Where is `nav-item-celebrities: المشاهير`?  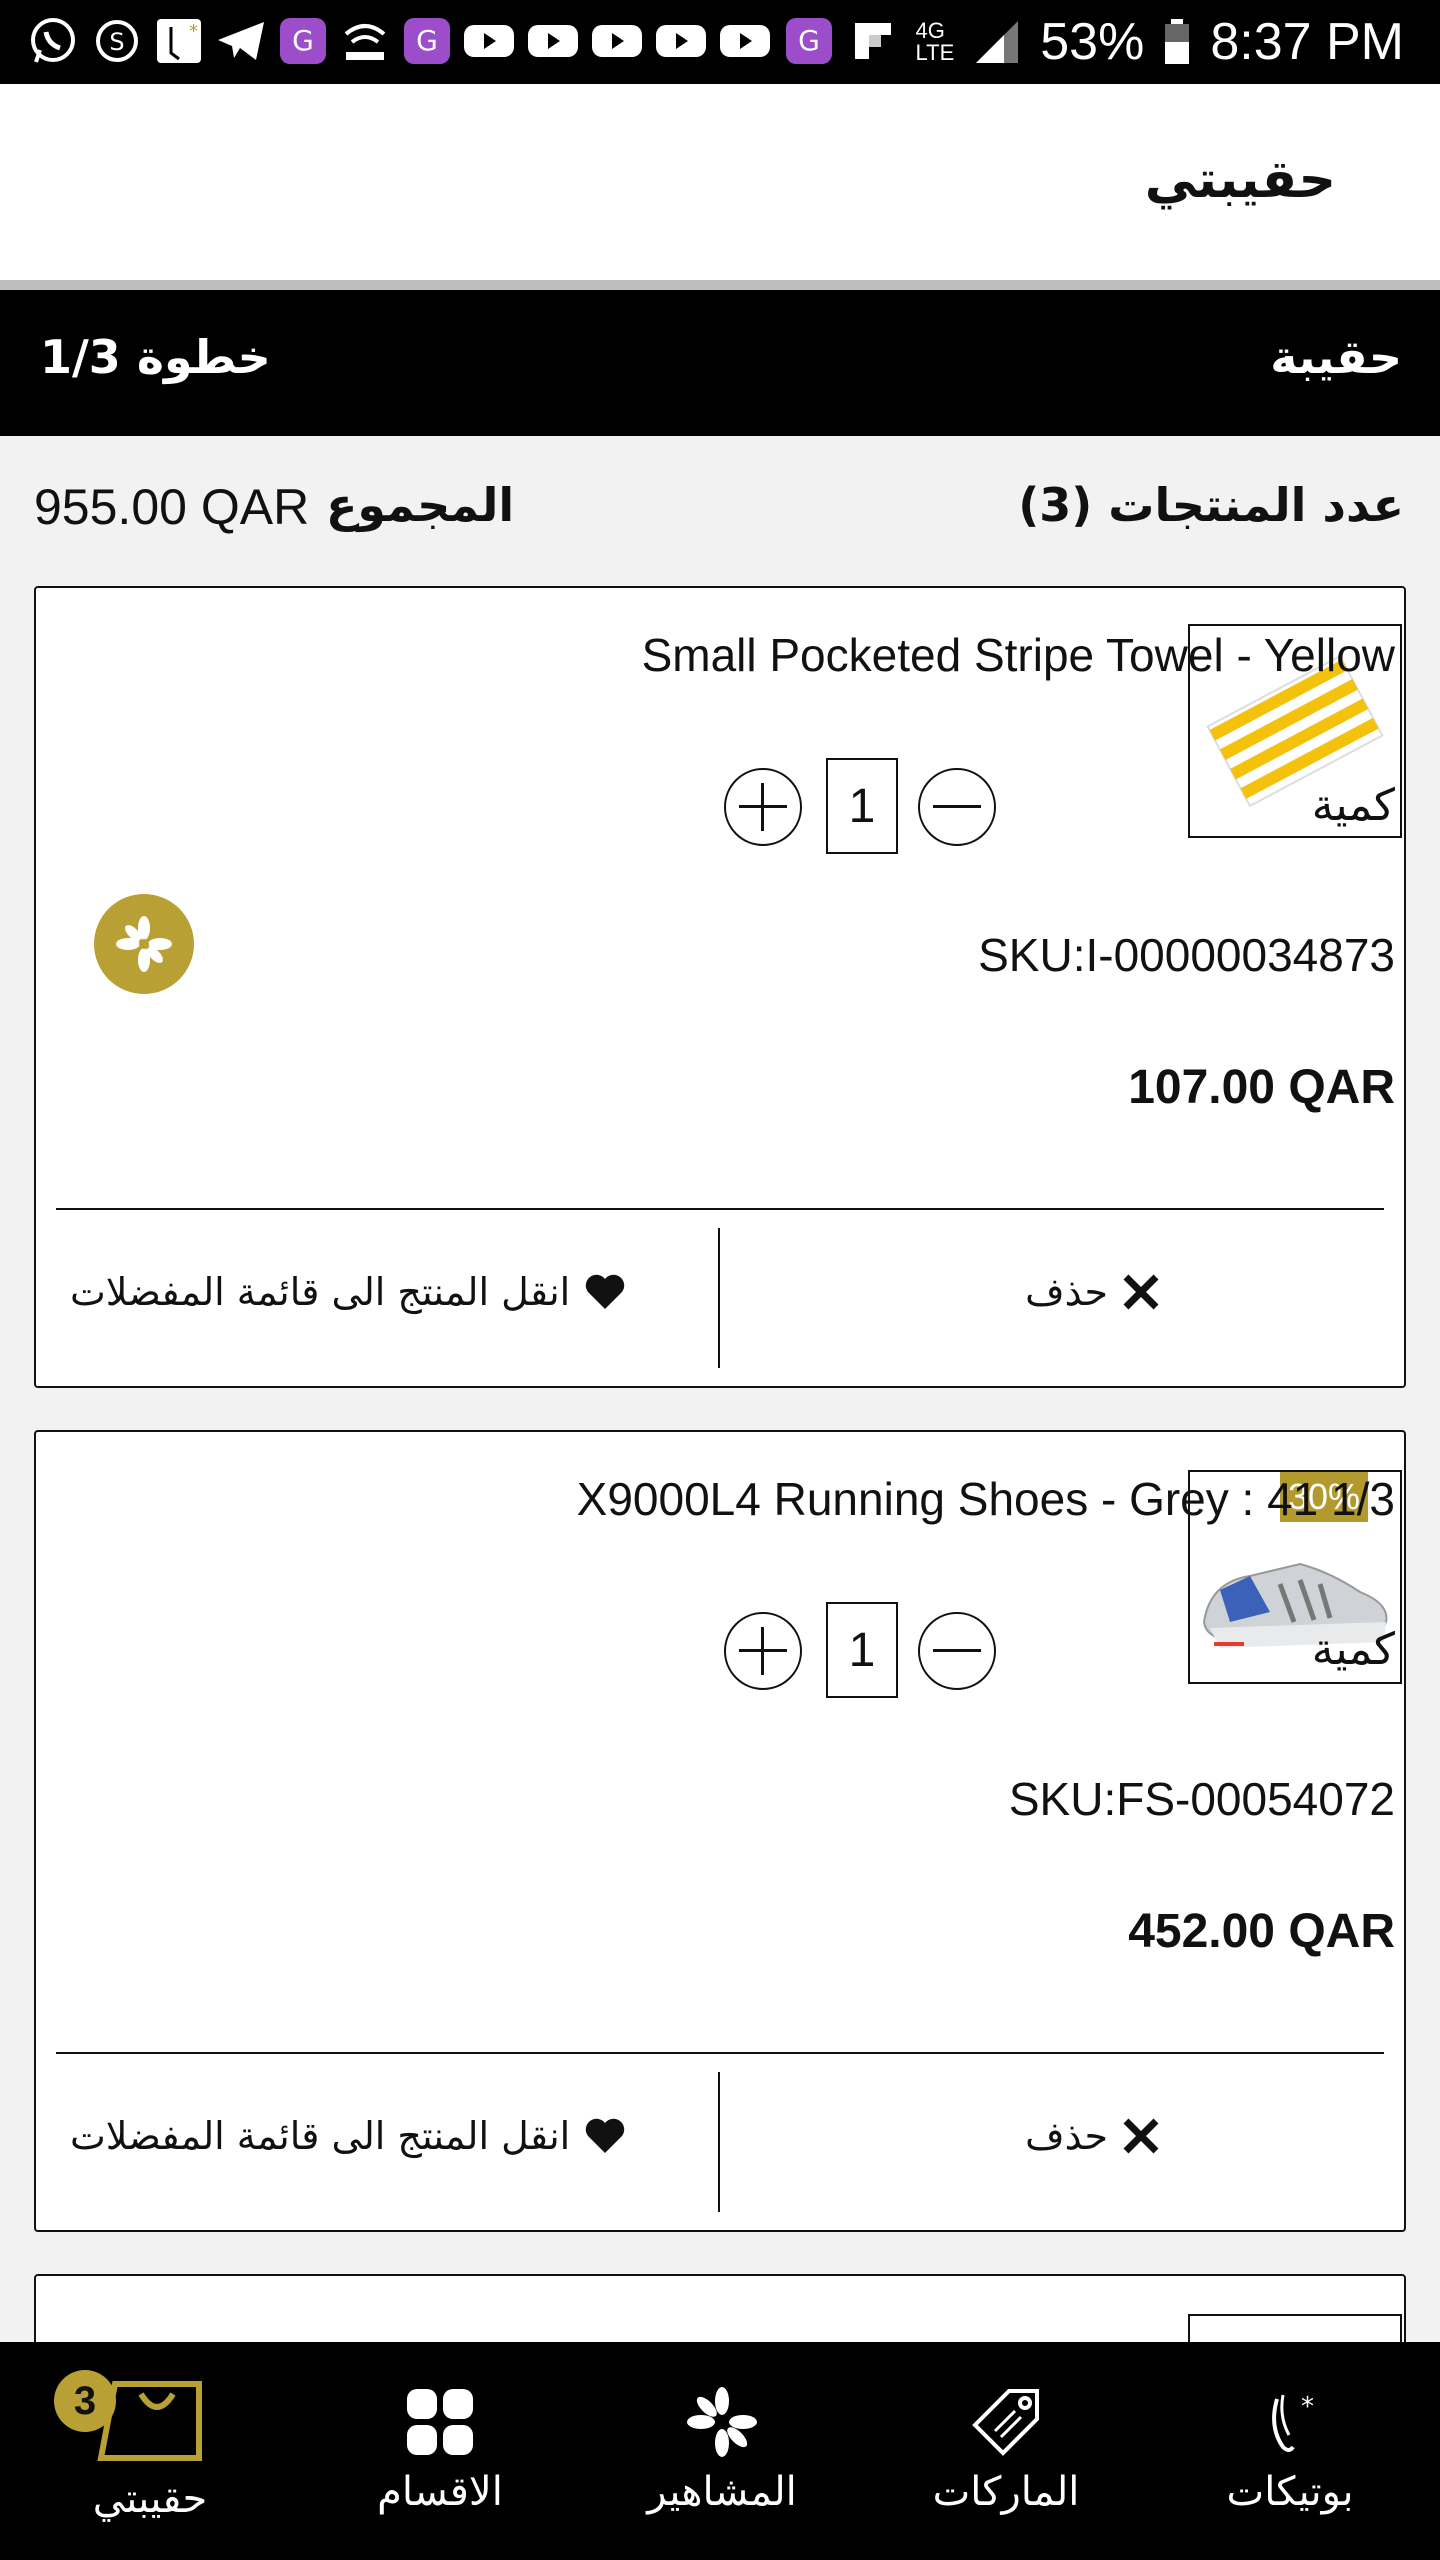
nav-item-celebrities: المشاهير is located at coordinates (722, 2451).